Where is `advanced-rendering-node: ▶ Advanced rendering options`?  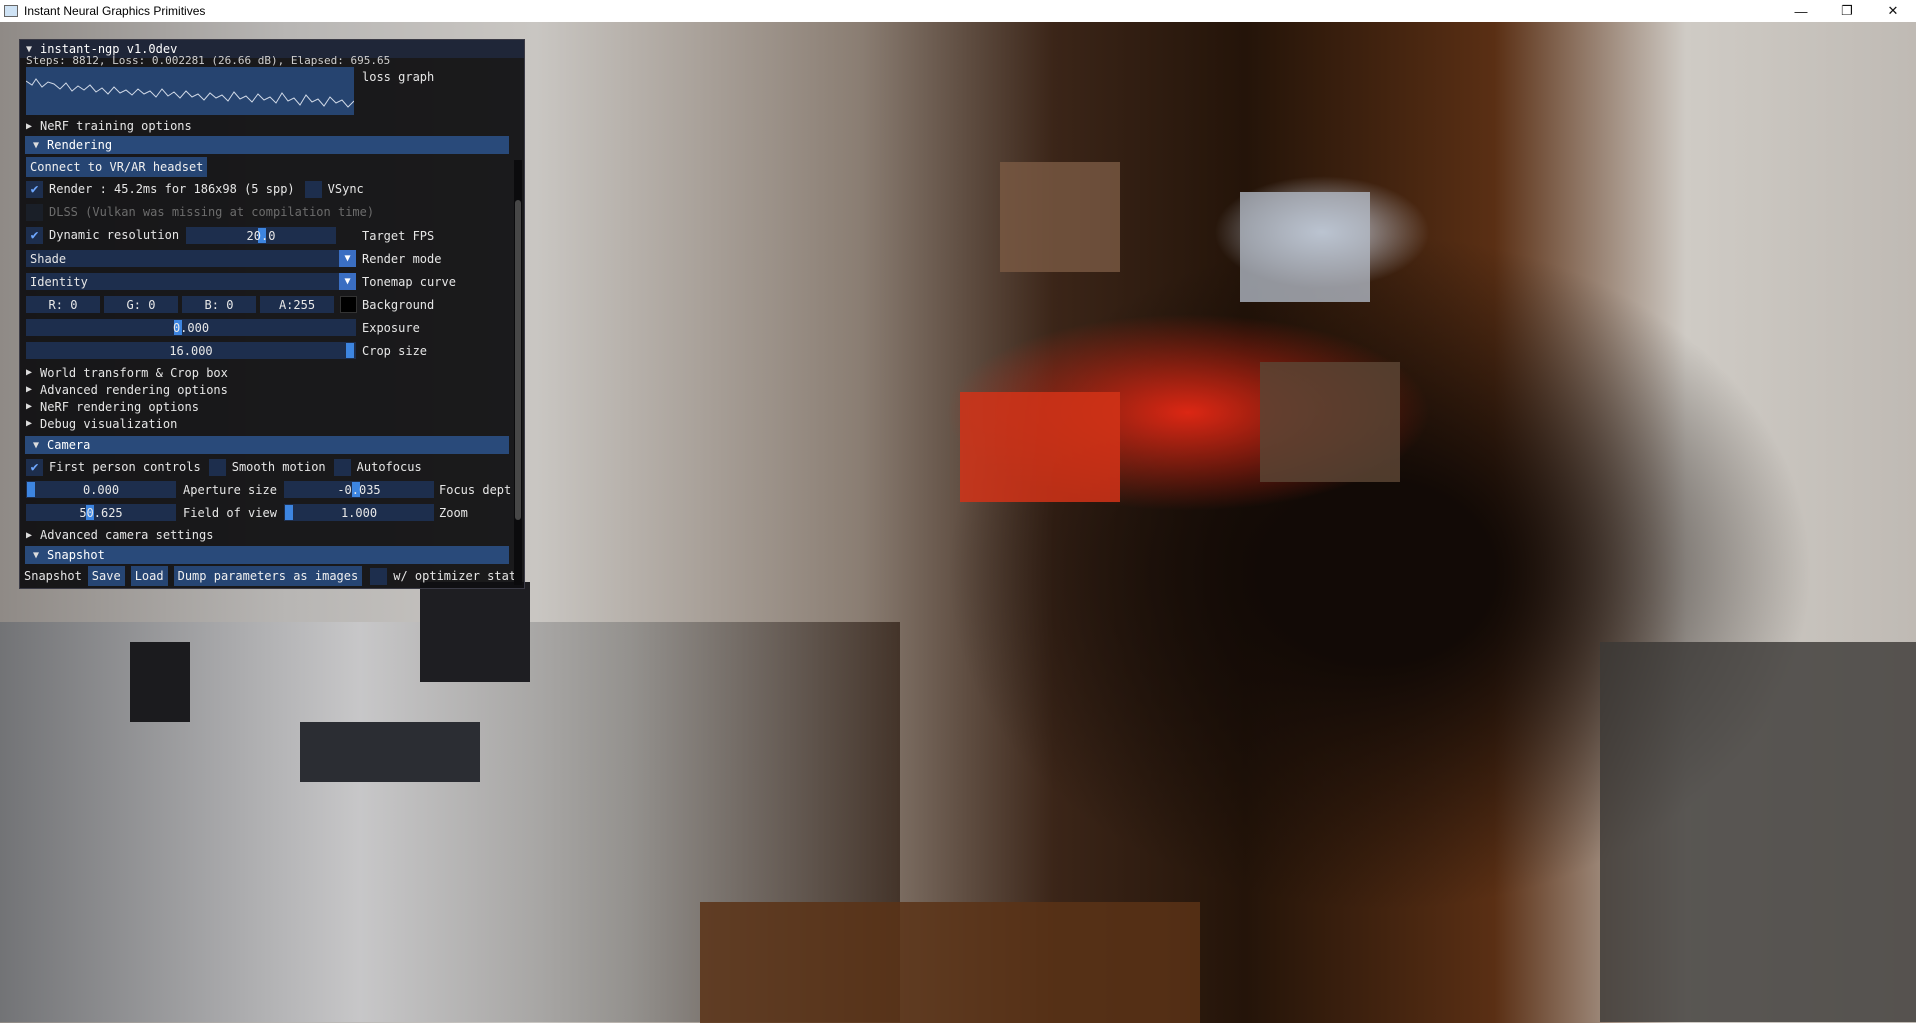
advanced-rendering-node: ▶ Advanced rendering options is located at coordinates (127, 389).